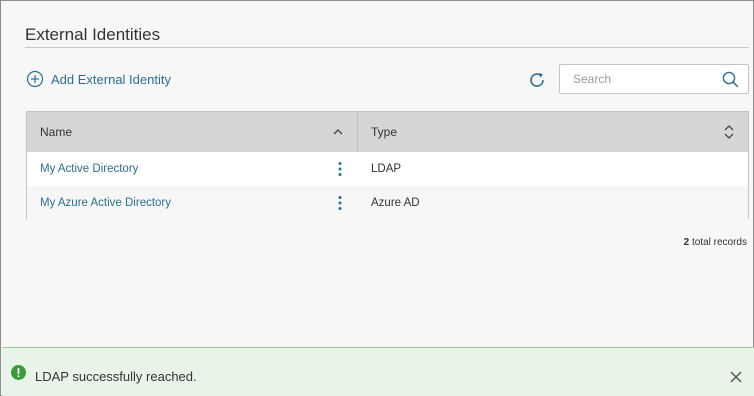 The image size is (754, 396). I want to click on table-row: My Azure Active Directory Azure AD, so click(387, 203).